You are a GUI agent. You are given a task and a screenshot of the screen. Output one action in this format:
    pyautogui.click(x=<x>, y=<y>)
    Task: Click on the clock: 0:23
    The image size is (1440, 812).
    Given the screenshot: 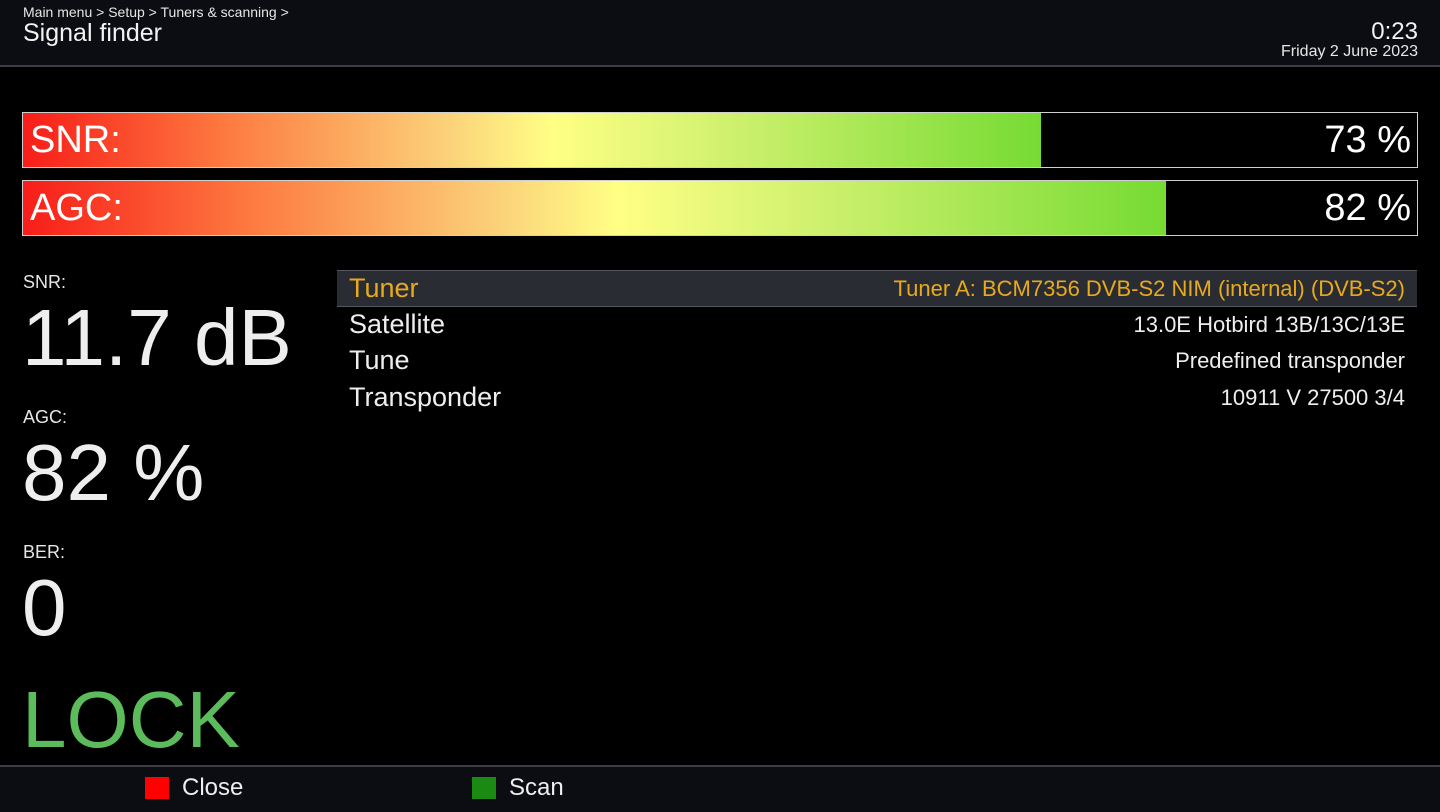 What is the action you would take?
    pyautogui.click(x=1394, y=31)
    